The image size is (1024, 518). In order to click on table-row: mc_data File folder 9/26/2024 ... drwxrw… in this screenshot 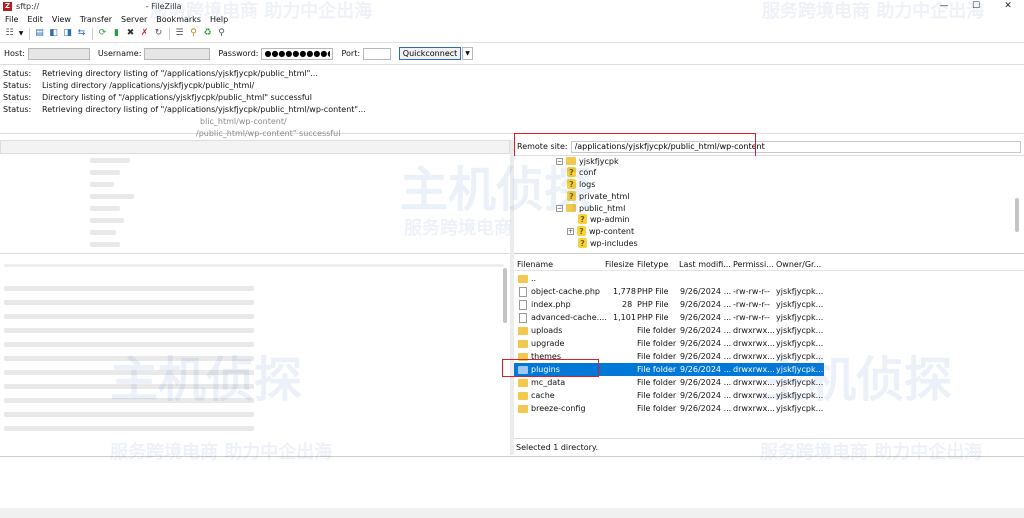, I will do `click(669, 382)`.